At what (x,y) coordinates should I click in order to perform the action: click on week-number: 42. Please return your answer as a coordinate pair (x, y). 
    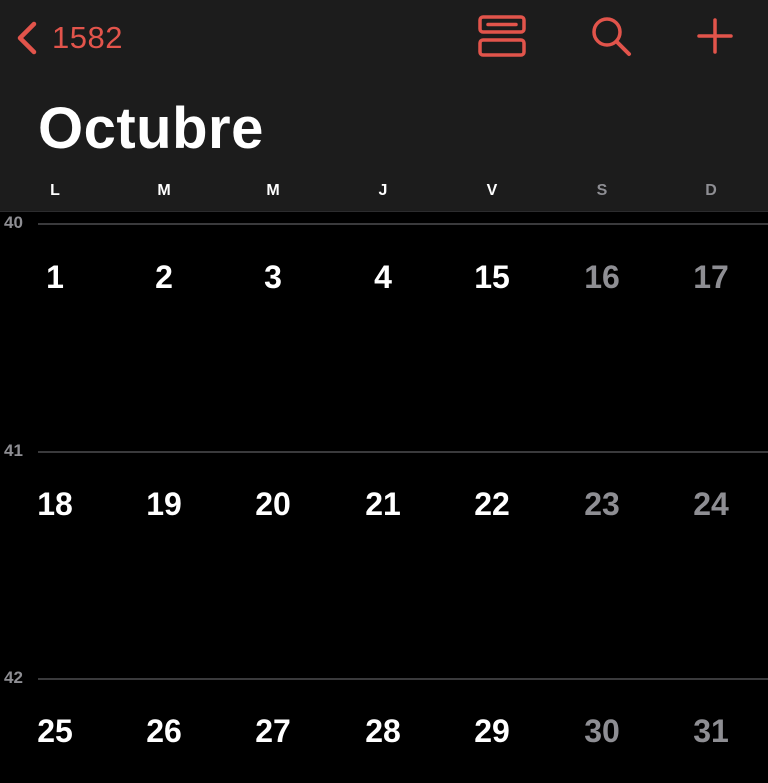
    Looking at the image, I should click on (13, 677).